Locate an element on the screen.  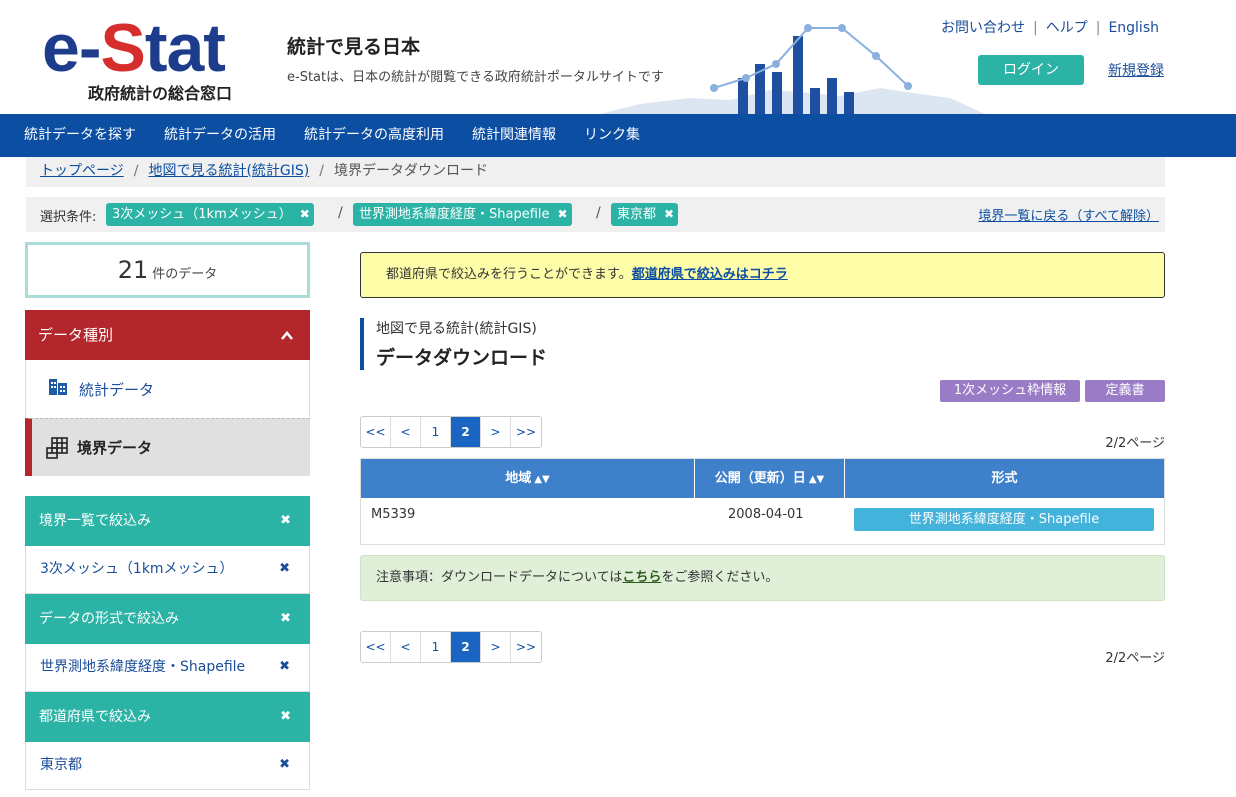
breadcrumb-gis: 地図で見る統計(統計GIS) is located at coordinates (228, 171).